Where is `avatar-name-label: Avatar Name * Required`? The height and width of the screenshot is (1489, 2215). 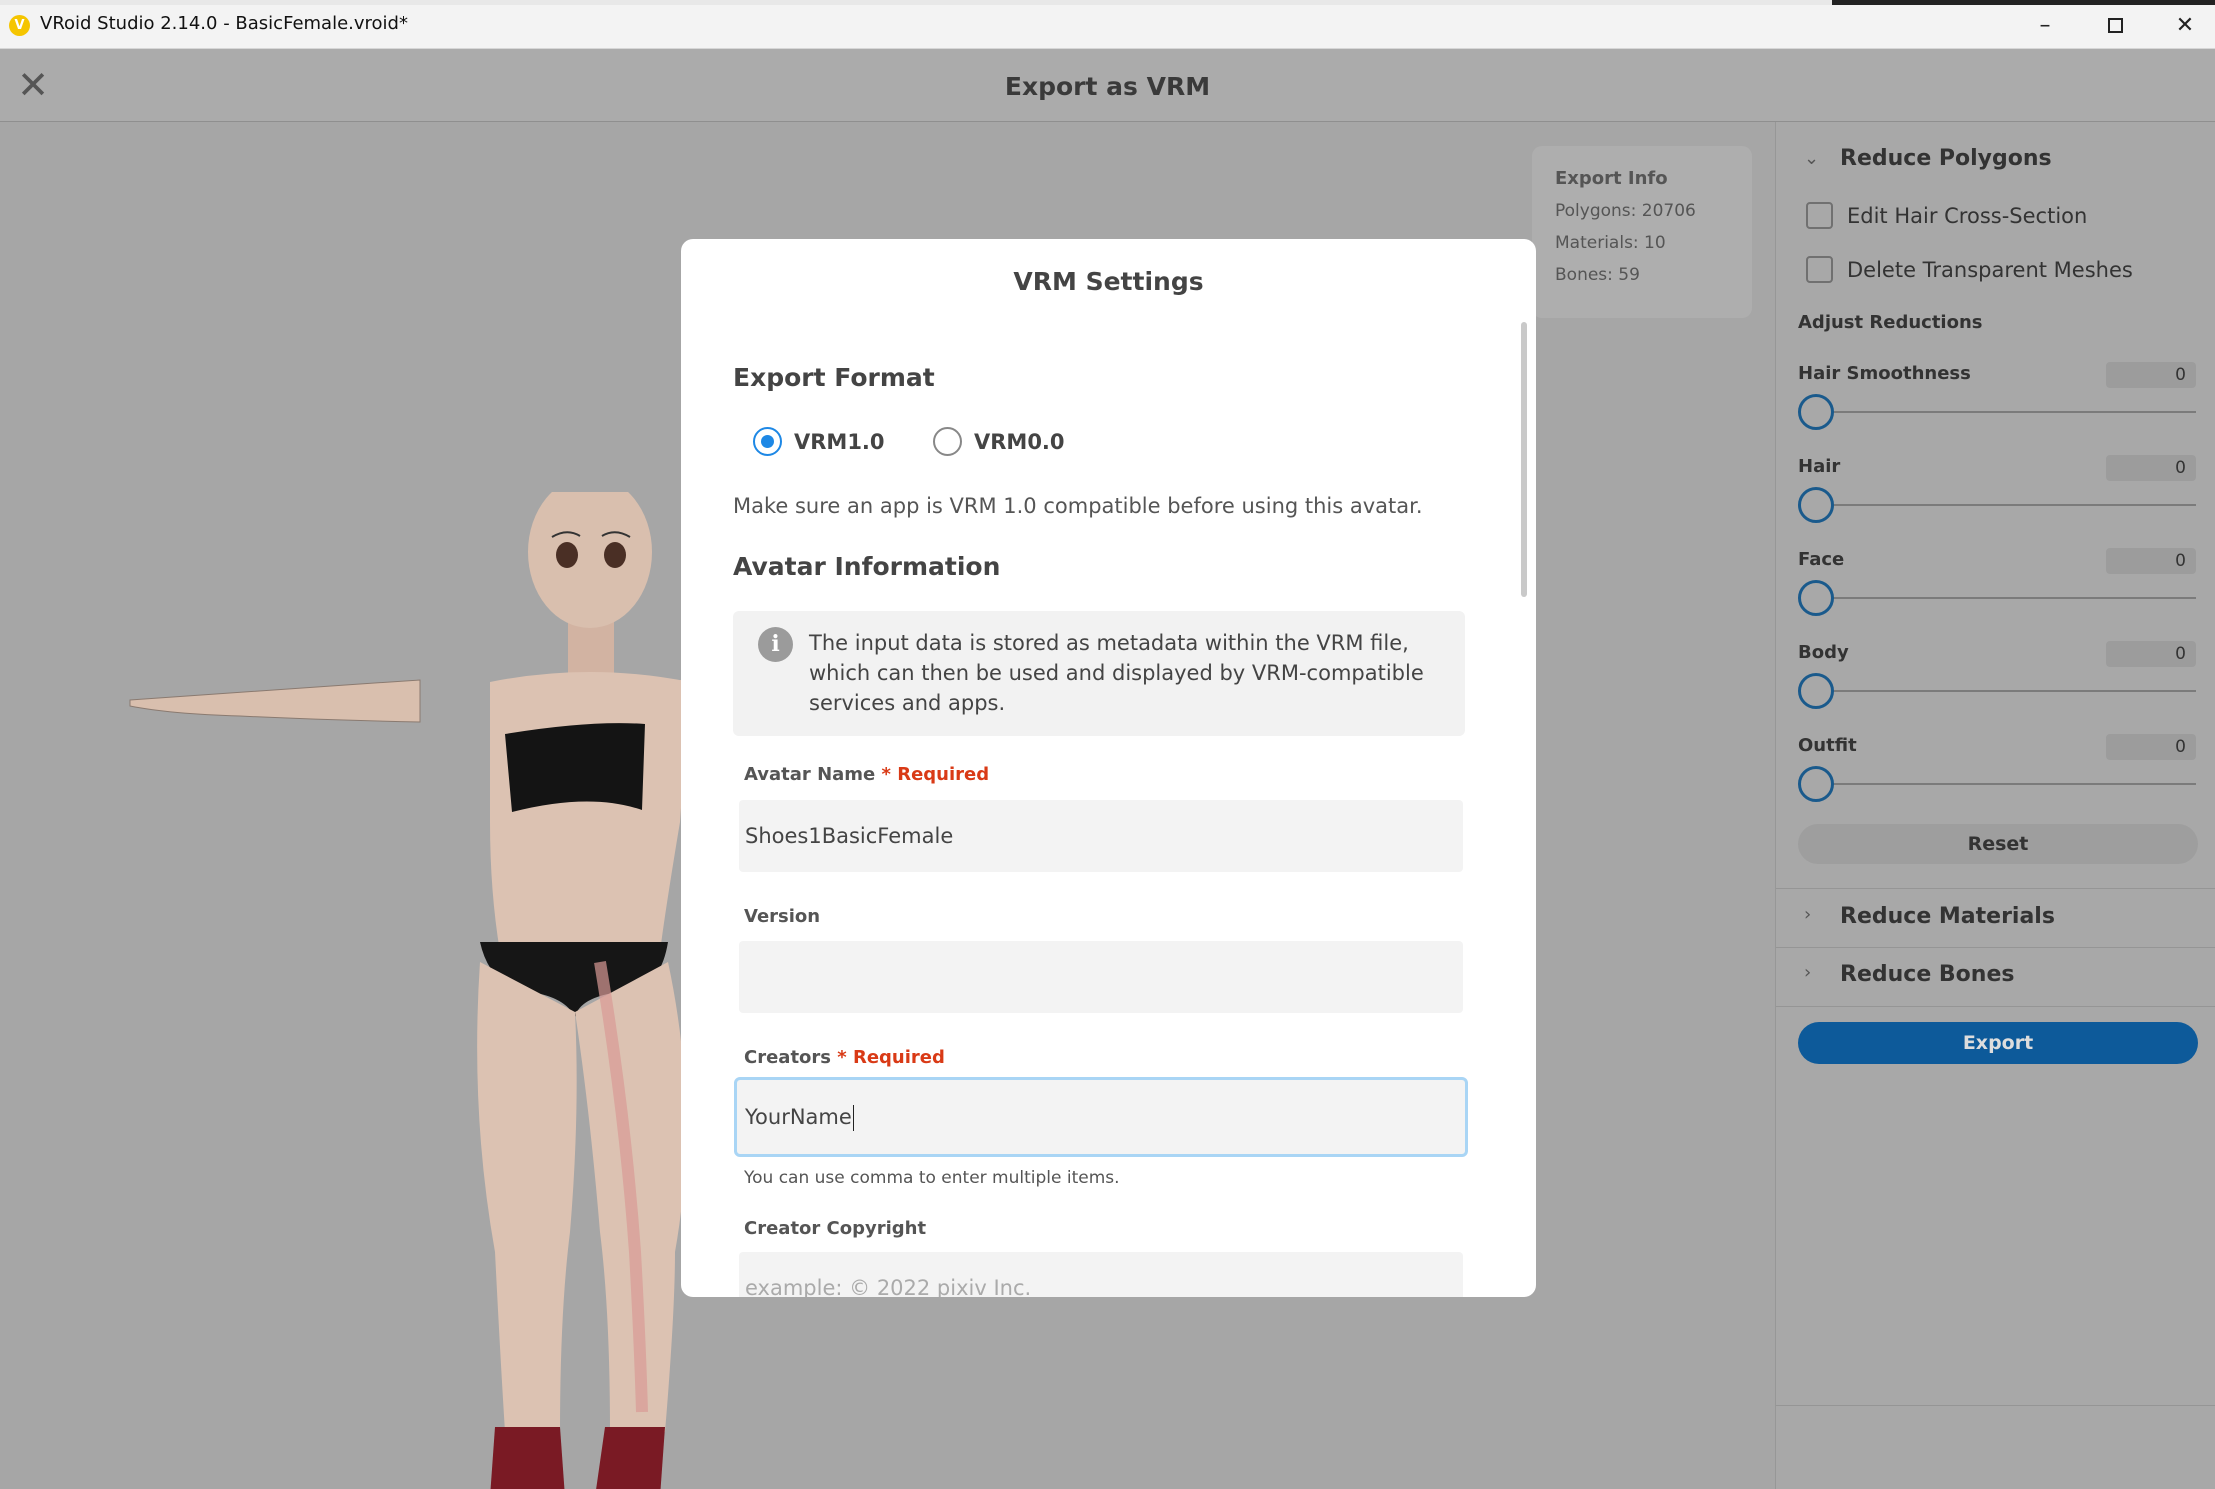
avatar-name-label: Avatar Name * Required is located at coordinates (866, 774).